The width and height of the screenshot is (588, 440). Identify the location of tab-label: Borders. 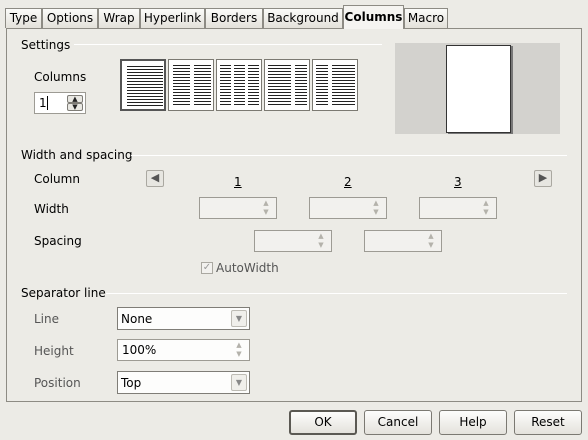
(234, 18).